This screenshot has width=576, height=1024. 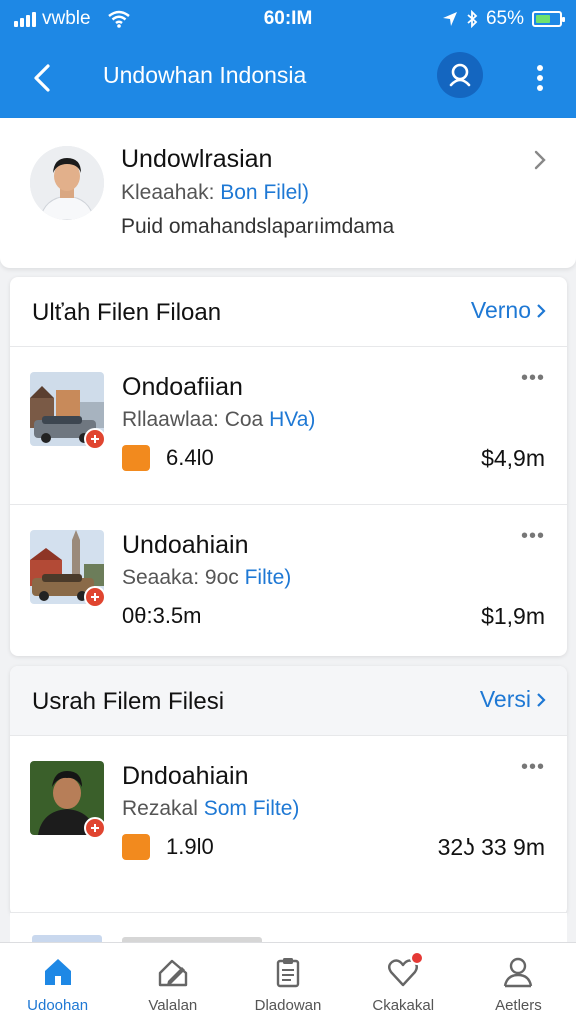 I want to click on app-bar: Undowhan Indonsia, so click(x=288, y=78).